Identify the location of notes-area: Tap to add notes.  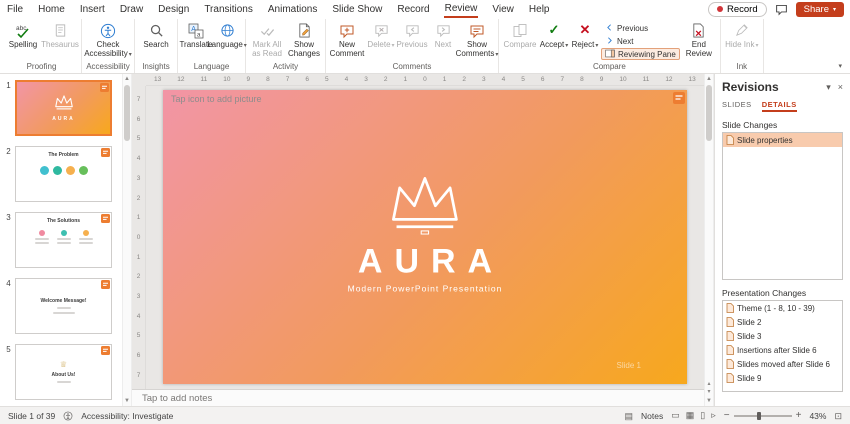
(418, 397).